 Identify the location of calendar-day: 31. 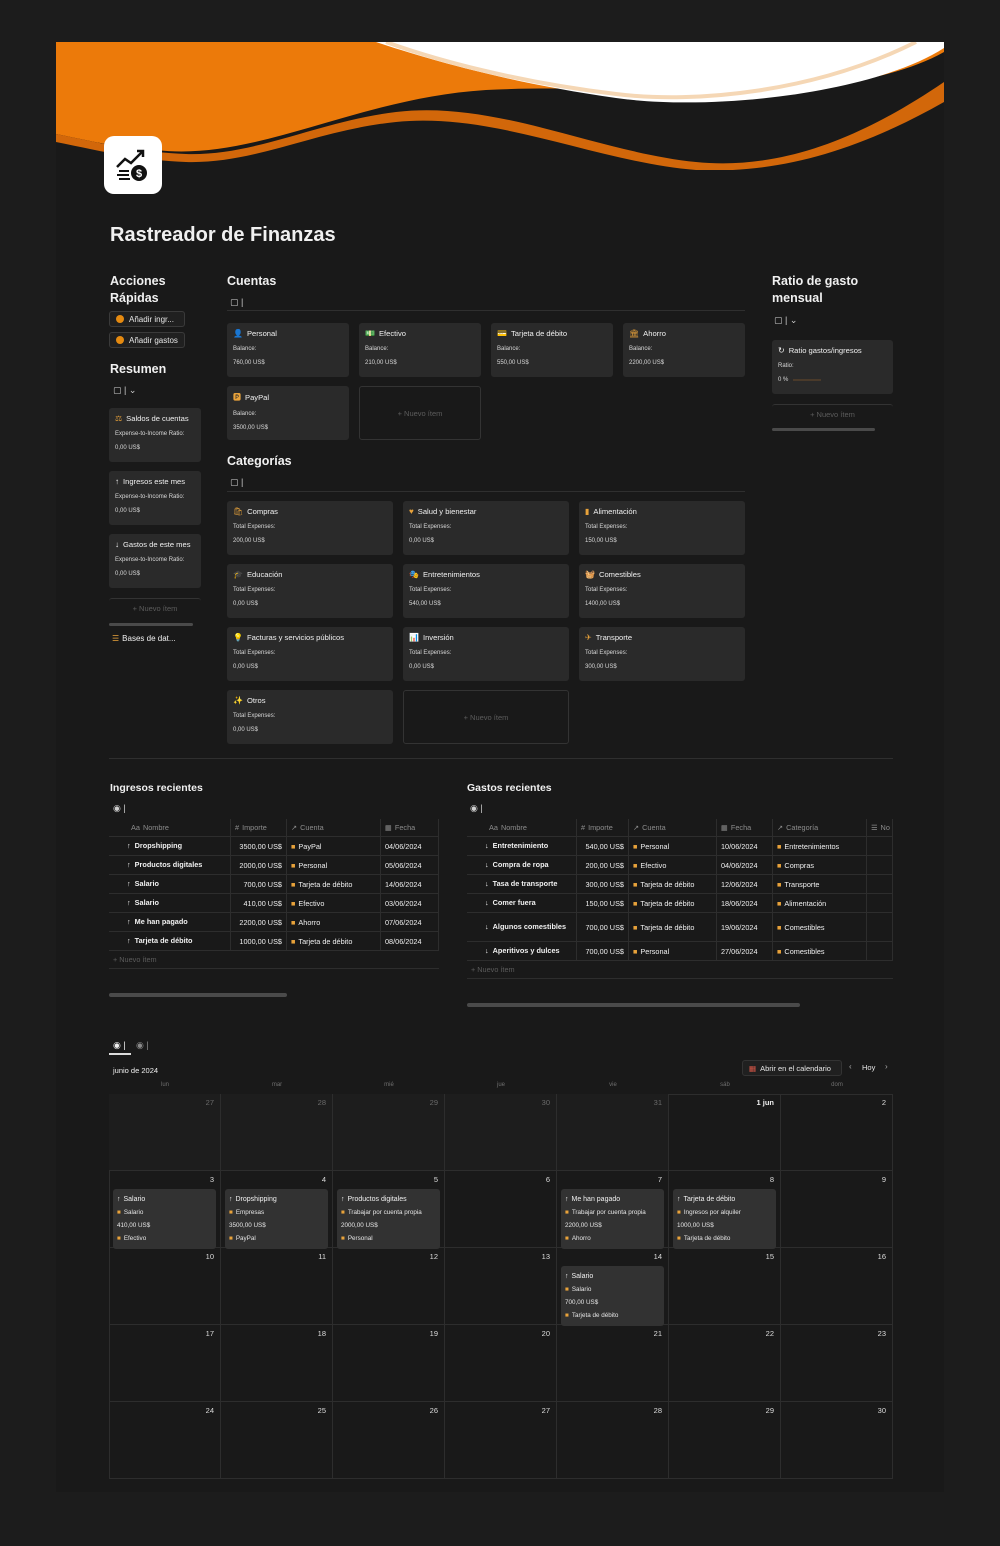
(613, 1132).